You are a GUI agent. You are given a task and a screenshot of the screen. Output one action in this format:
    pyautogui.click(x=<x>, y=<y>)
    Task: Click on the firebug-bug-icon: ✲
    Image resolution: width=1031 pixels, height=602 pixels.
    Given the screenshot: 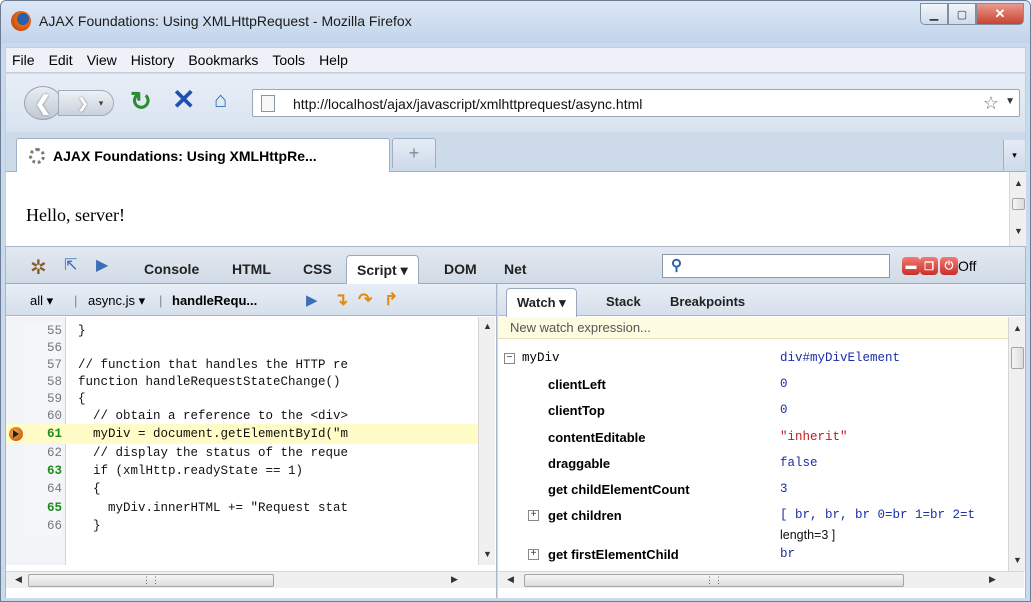 What is the action you would take?
    pyautogui.click(x=38, y=267)
    